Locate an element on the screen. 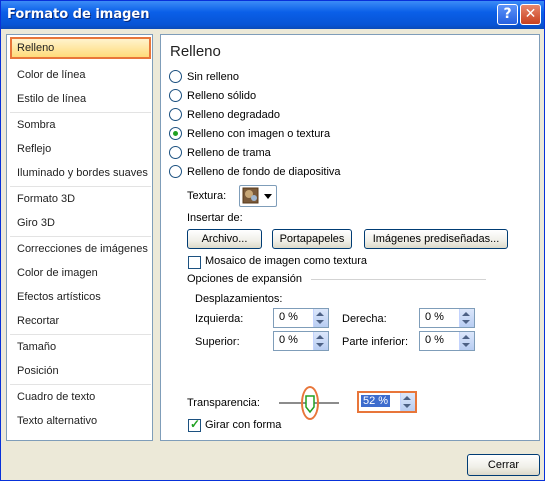  sidebar-item-estilo-linea: Estilo de línea is located at coordinates (80, 99).